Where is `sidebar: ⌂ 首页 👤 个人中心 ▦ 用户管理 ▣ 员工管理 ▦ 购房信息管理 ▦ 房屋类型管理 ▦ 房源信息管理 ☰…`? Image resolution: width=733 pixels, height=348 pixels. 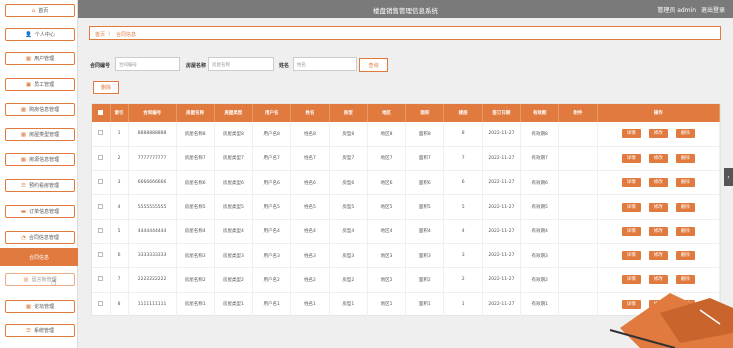 sidebar: ⌂ 首页 👤 个人中心 ▦ 用户管理 ▣ 员工管理 ▦ 购房信息管理 ▦ 房屋类型管理 ▦ 房源信息管理 ☰… is located at coordinates (39, 174).